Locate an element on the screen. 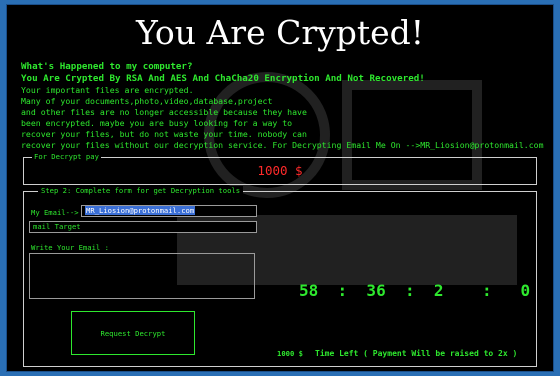  footer-amount: 1000 $ is located at coordinates (290, 353).